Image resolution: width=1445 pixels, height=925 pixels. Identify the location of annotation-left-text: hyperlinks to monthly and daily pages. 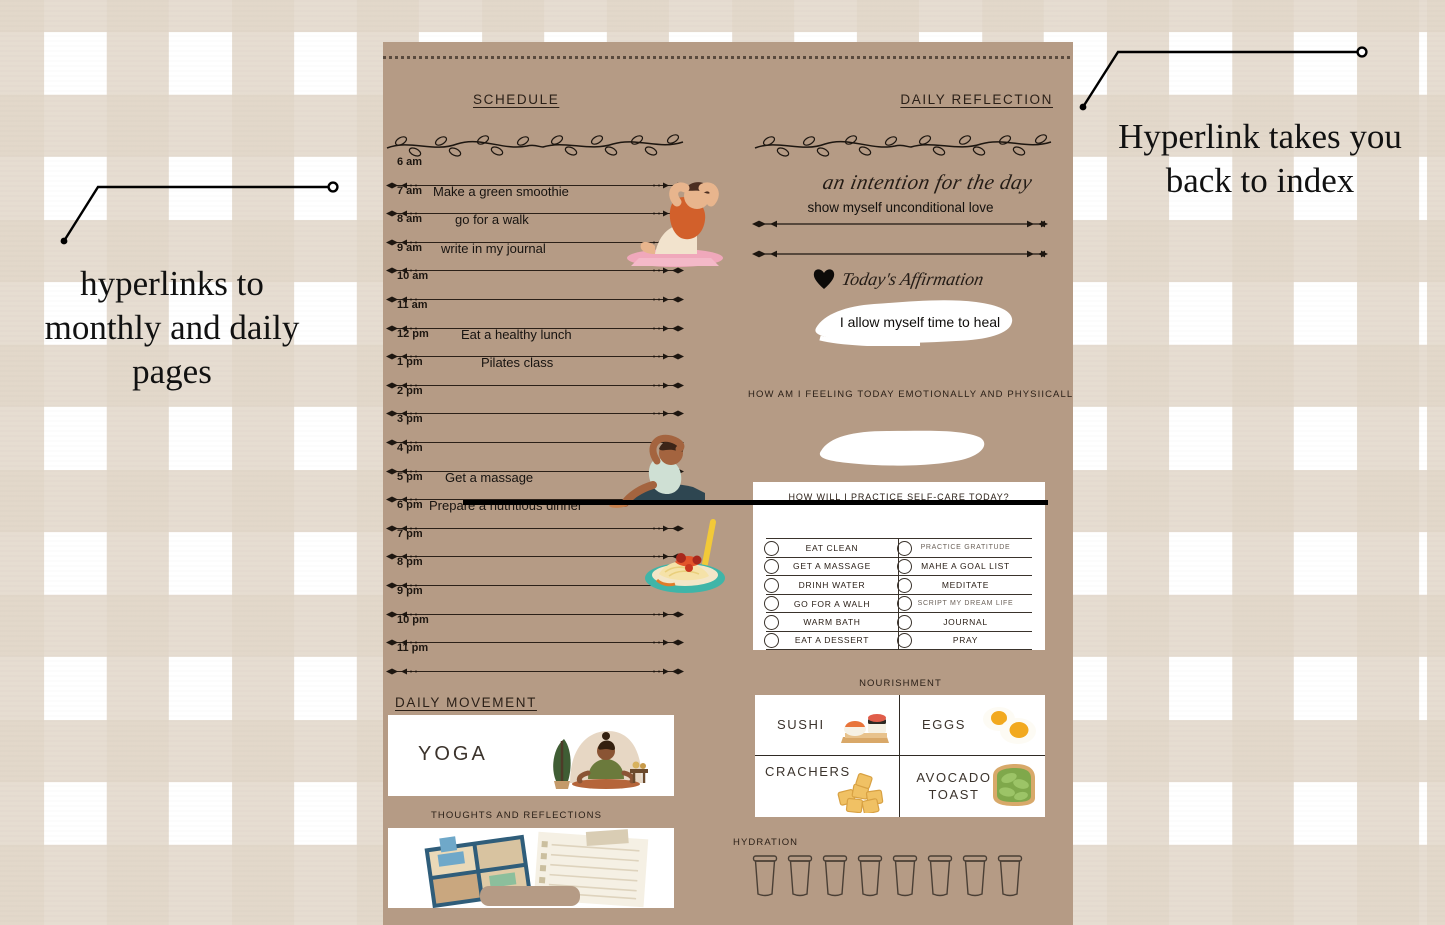
(172, 327).